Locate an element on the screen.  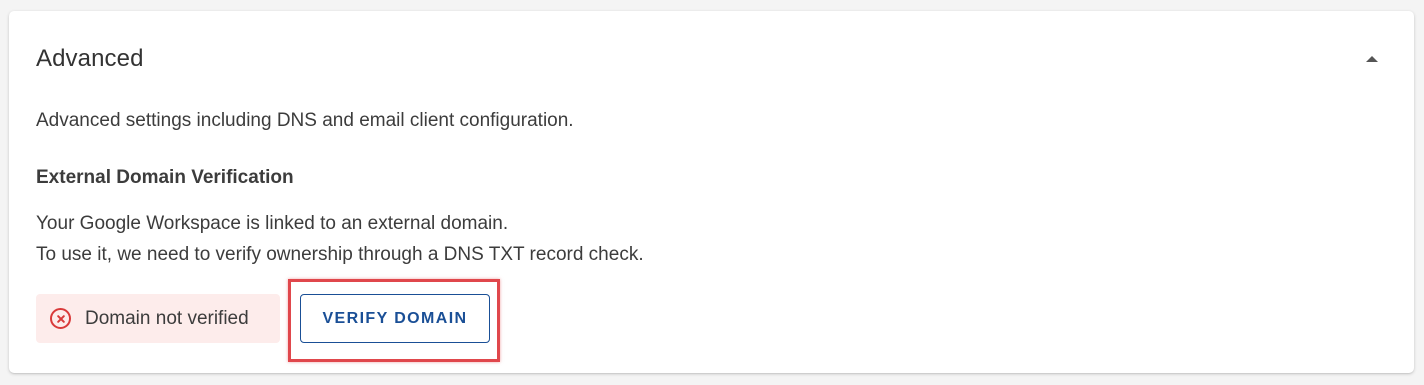
status-label: Domain not verified is located at coordinates (167, 318).